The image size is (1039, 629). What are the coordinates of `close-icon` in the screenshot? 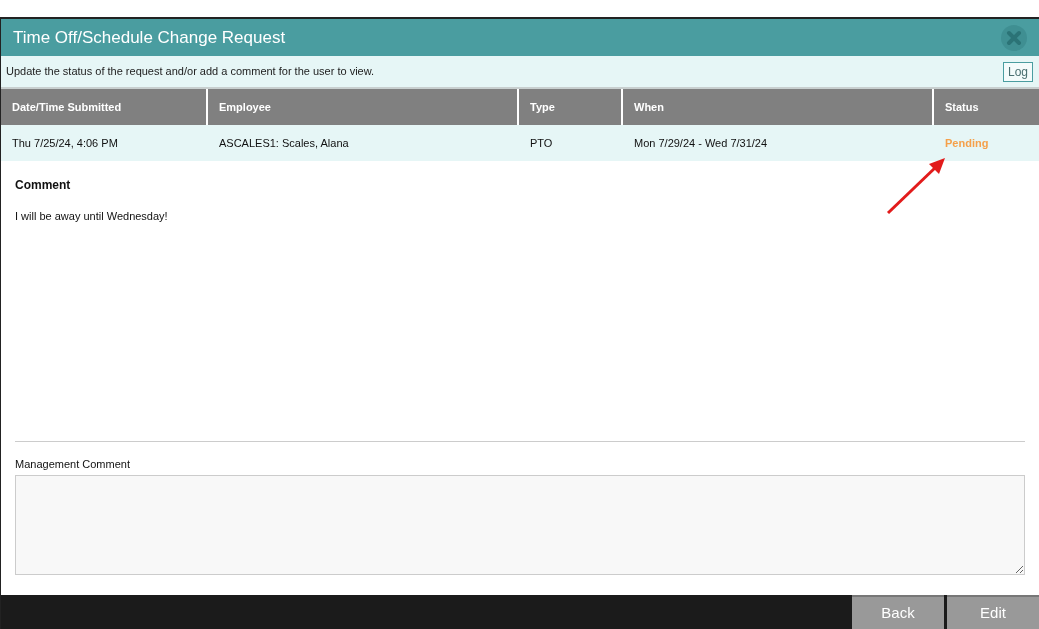 It's located at (1014, 37).